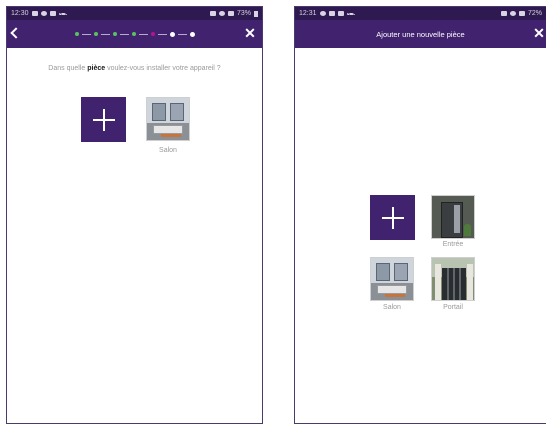 The height and width of the screenshot is (427, 546). What do you see at coordinates (453, 244) in the screenshot?
I see `room-label-entree: Entrée` at bounding box center [453, 244].